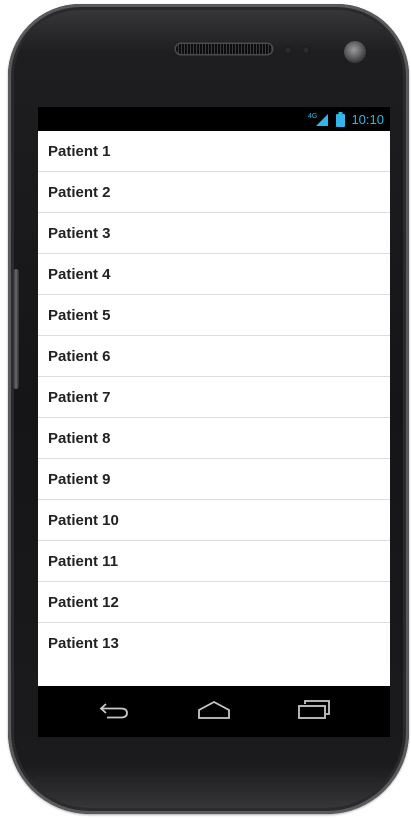 This screenshot has height=819, width=411. Describe the element at coordinates (214, 233) in the screenshot. I see `list-item-patient-3: Patient 3` at that location.